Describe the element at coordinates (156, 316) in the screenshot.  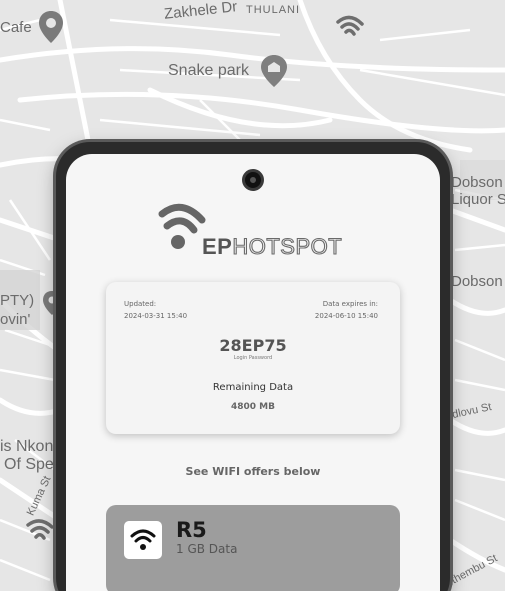
I see `updated-date: 2024-03-31 15:40` at that location.